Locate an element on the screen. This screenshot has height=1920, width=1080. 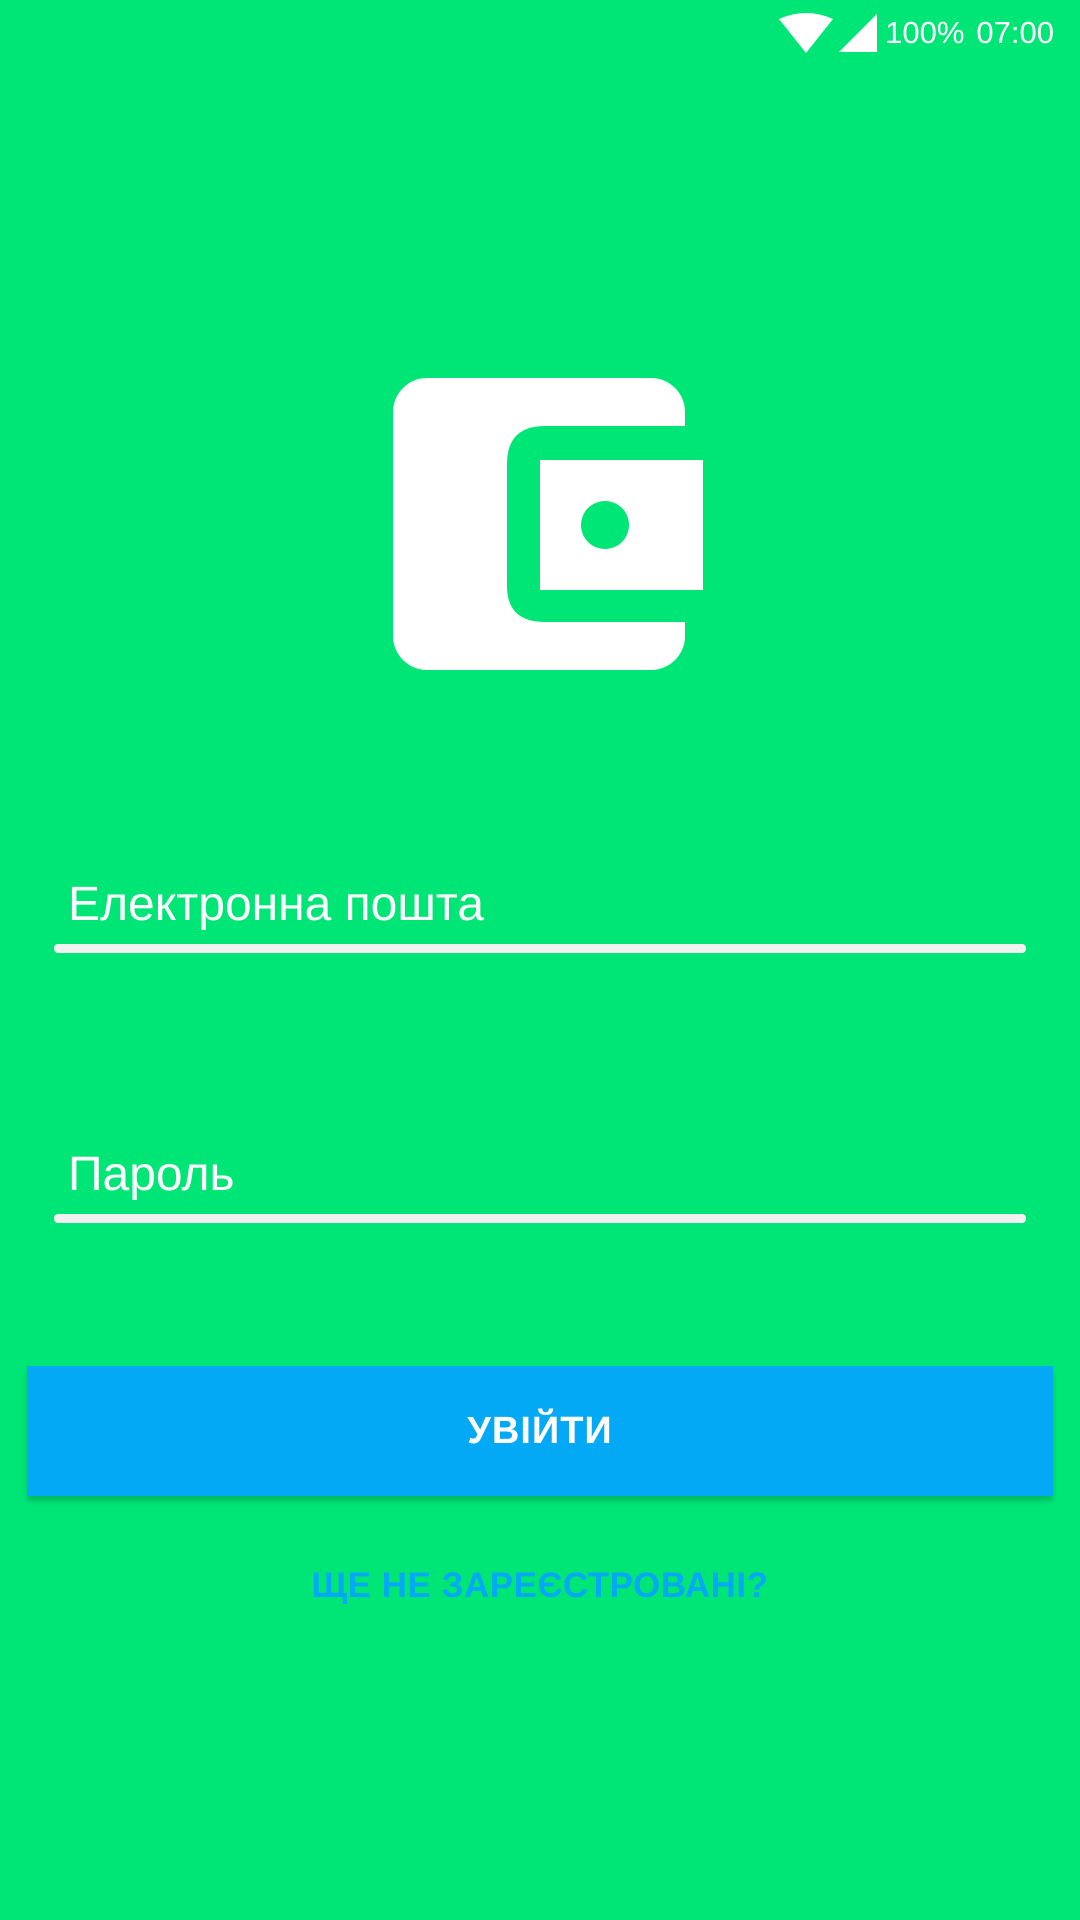
register-link: ЩЕ НЕ ЗАРЕЄСТРОВАНІ? is located at coordinates (540, 1586).